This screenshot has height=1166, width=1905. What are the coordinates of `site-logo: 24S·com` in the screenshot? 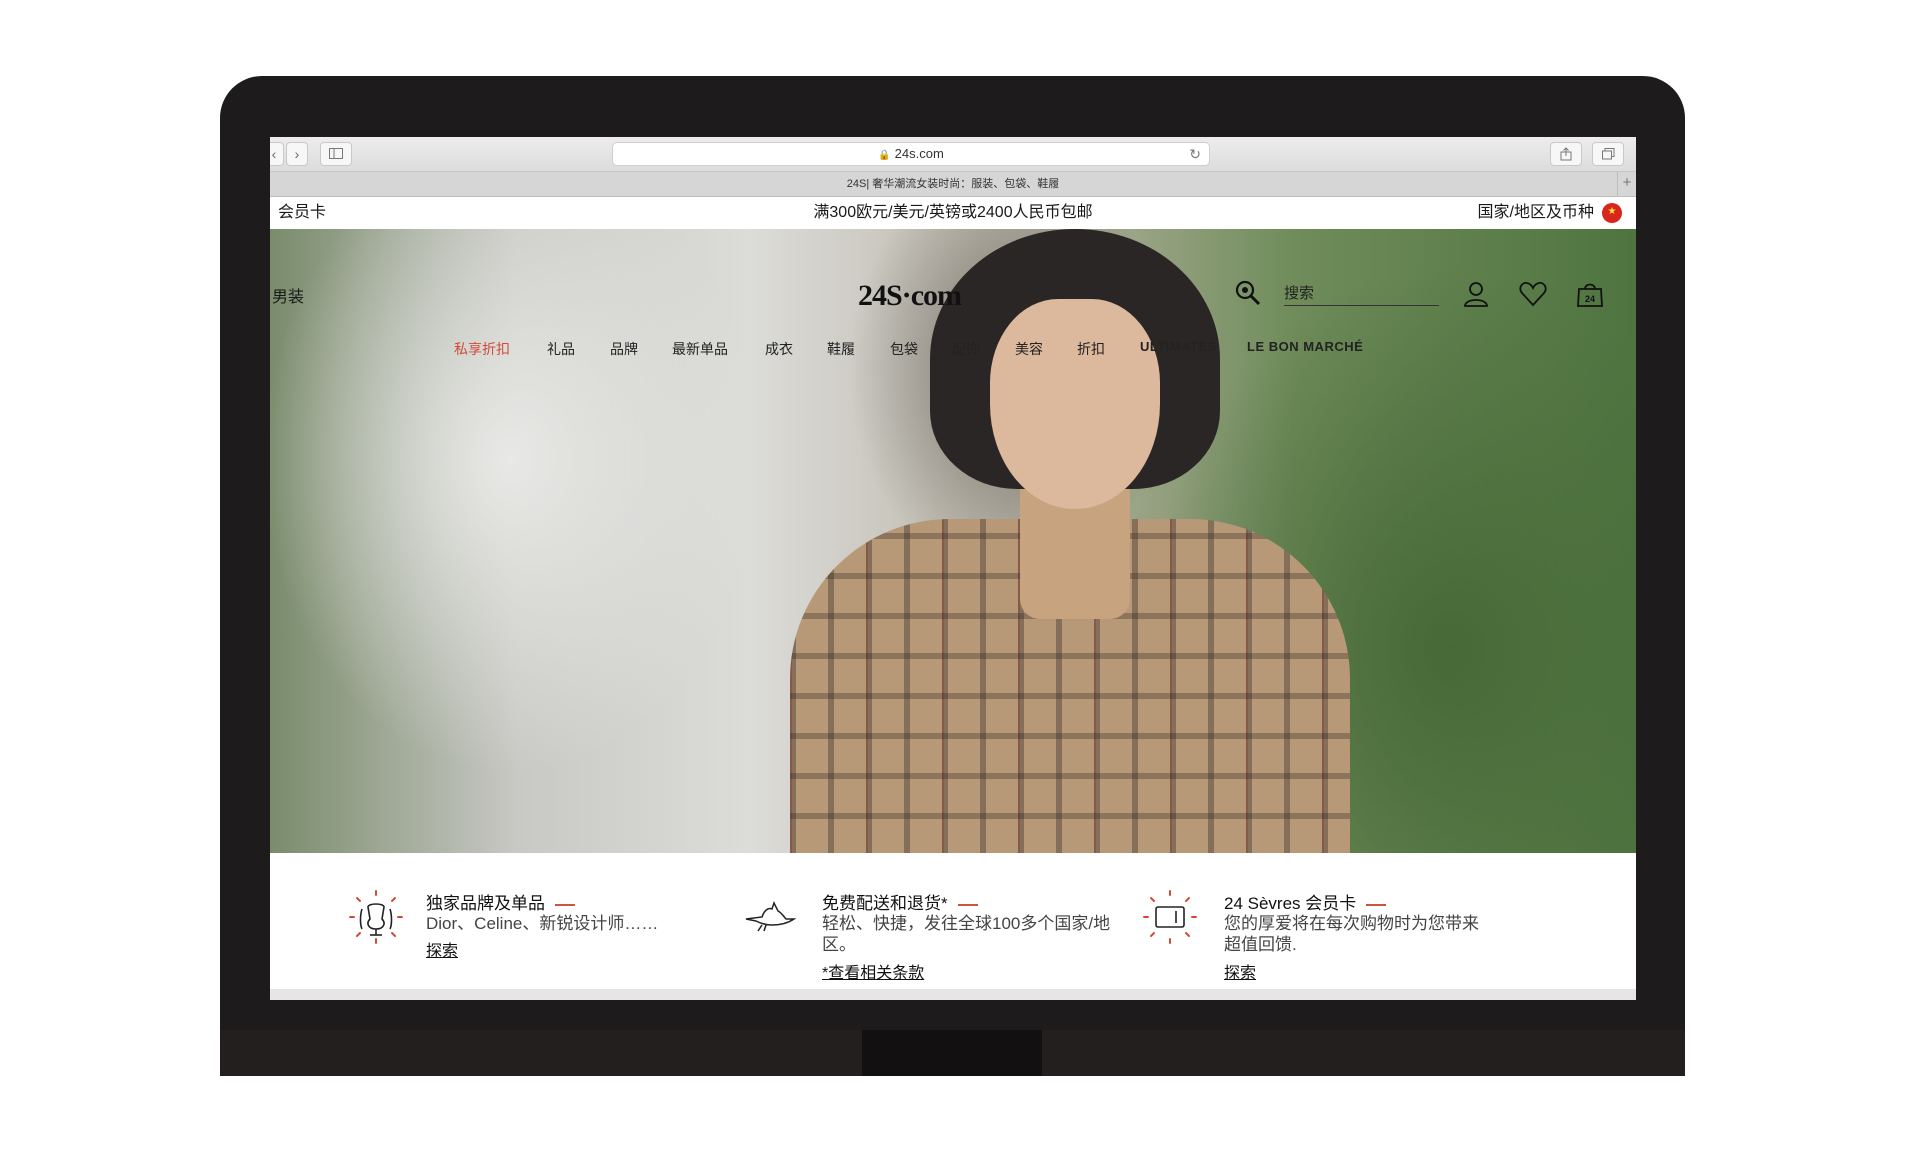 It's located at (910, 296).